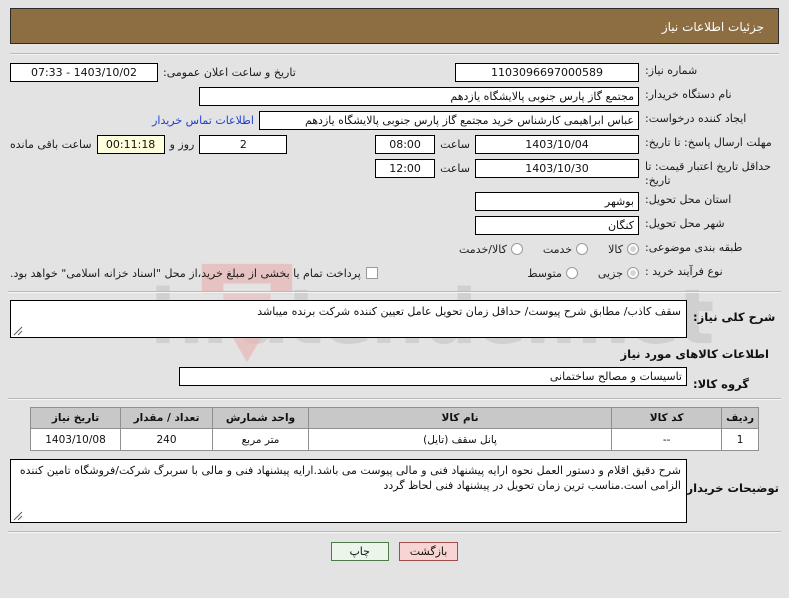  I want to click on back-button: بازگشت, so click(428, 551).